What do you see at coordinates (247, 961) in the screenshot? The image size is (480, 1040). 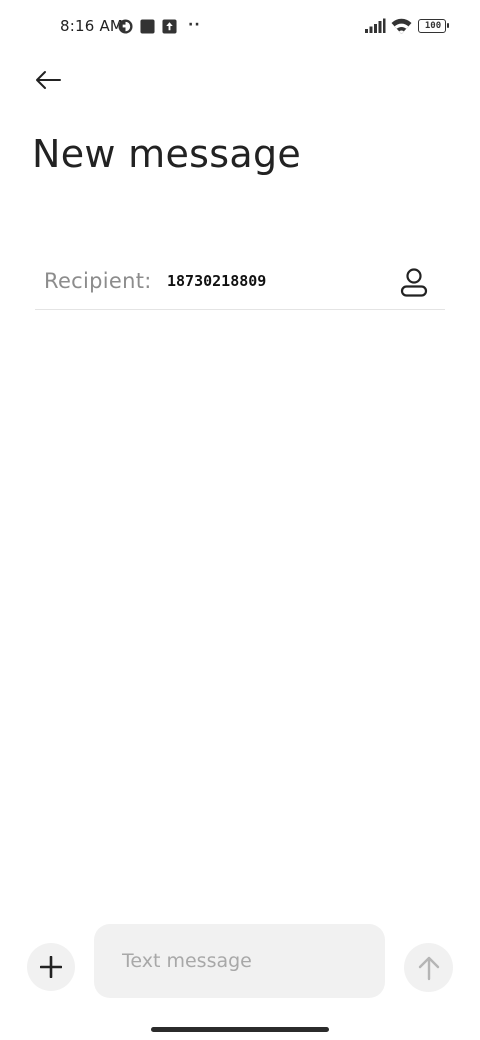 I see `message-input` at bounding box center [247, 961].